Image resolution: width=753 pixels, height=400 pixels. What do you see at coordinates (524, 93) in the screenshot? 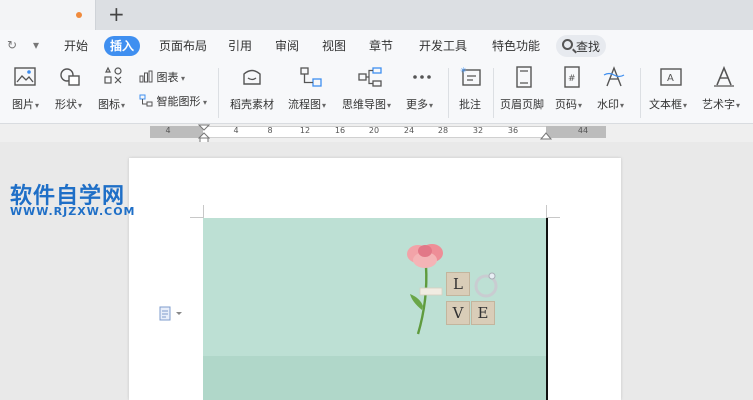
I see `header-footer-button: 页眉页脚` at bounding box center [524, 93].